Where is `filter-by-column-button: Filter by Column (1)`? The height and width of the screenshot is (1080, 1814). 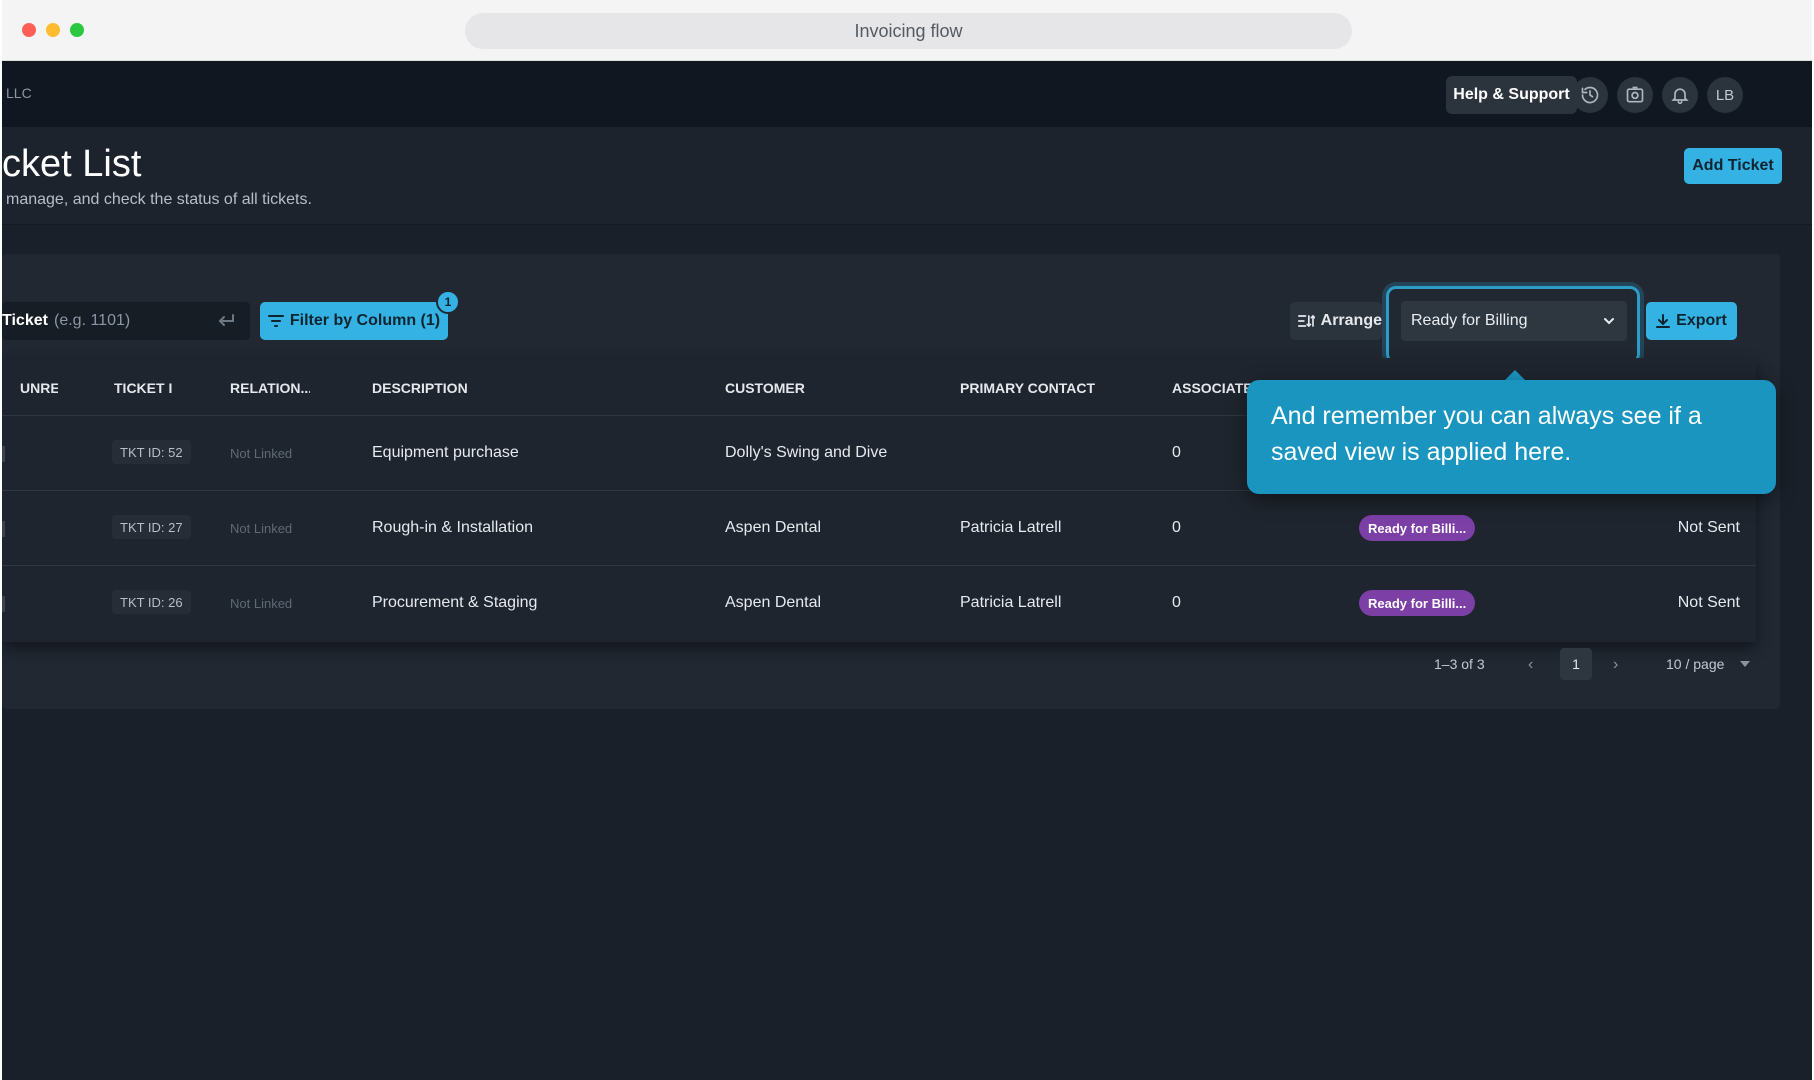
filter-by-column-button: Filter by Column (1) is located at coordinates (354, 321).